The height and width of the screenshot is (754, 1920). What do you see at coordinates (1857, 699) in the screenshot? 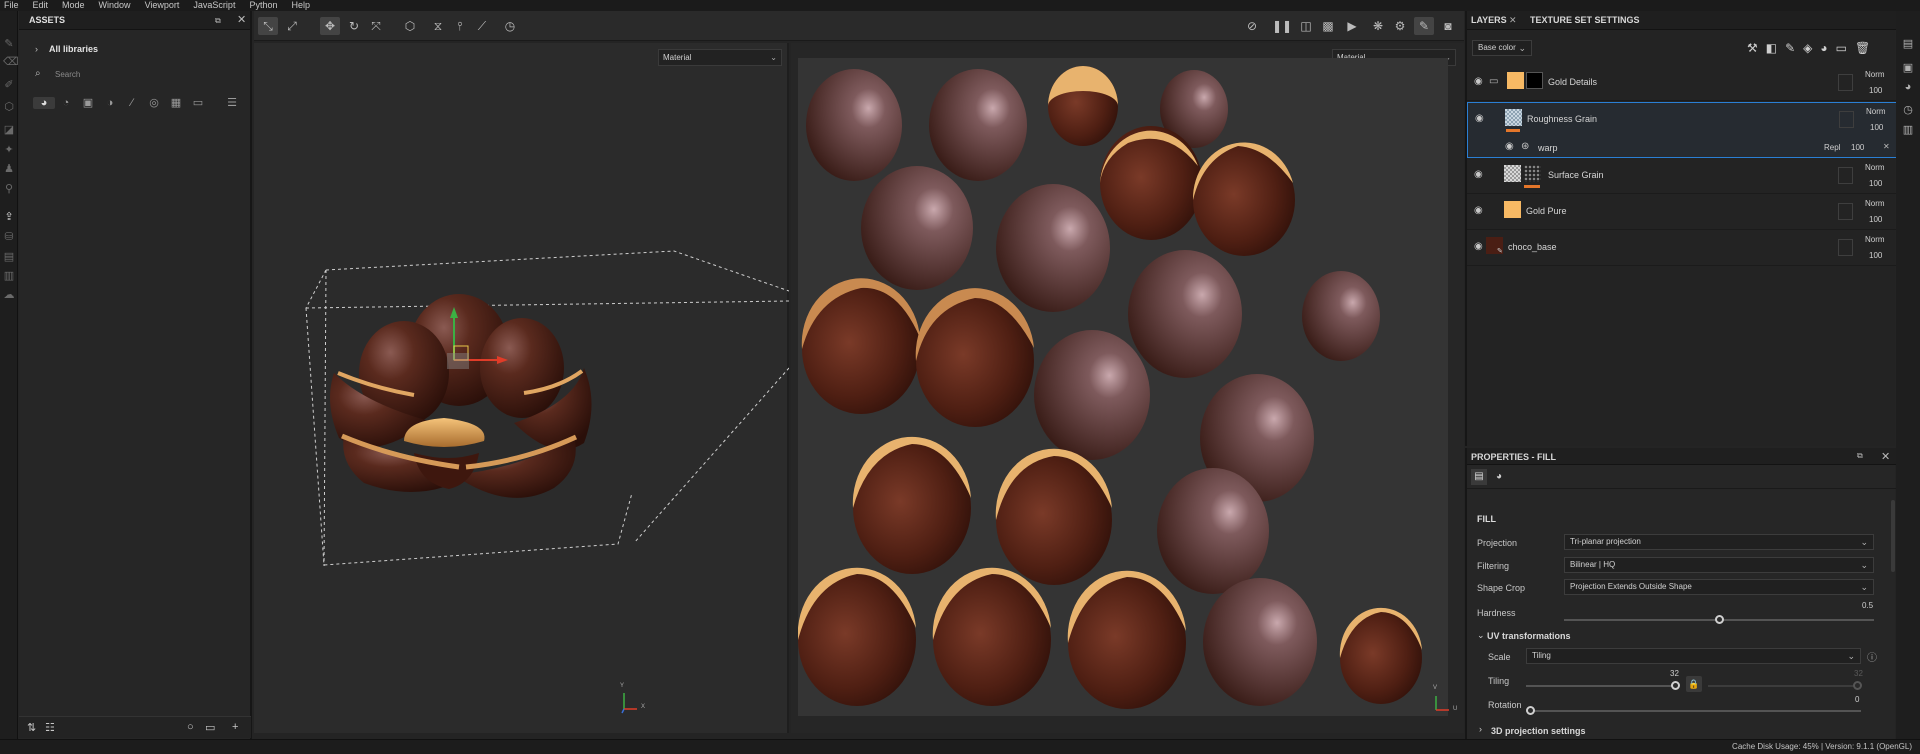
I see `rotation-value: 0` at bounding box center [1857, 699].